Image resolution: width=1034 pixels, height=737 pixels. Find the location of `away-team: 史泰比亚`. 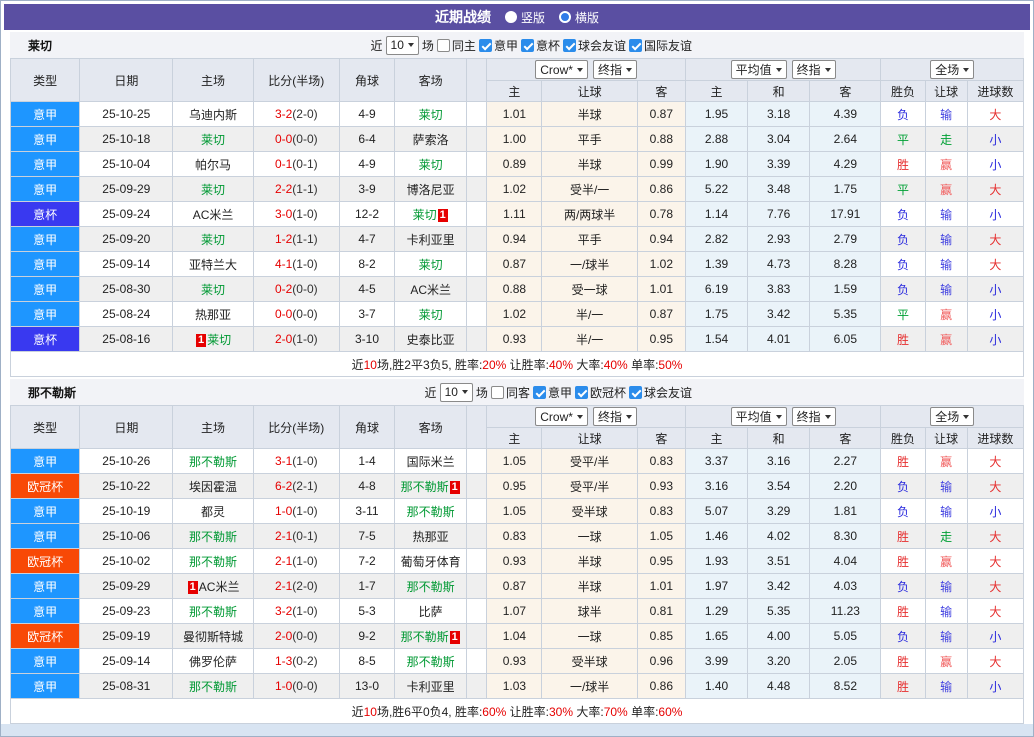

away-team: 史泰比亚 is located at coordinates (431, 339).